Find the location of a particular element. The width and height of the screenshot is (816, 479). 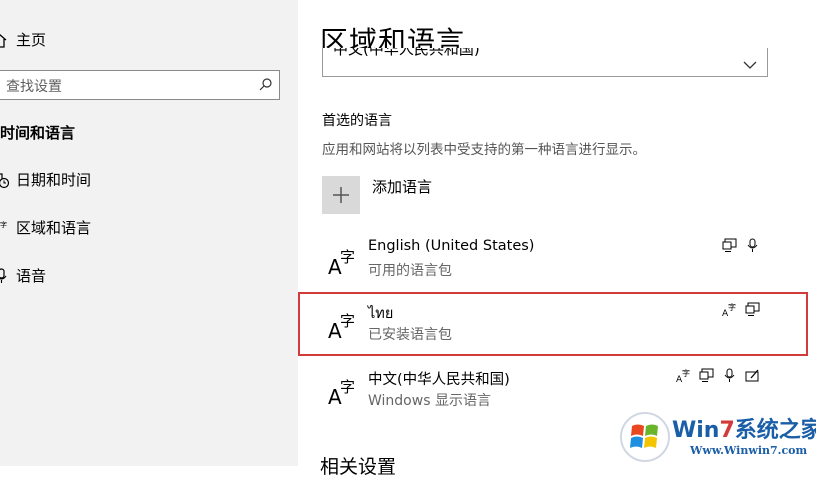

add-language-button is located at coordinates (341, 195).